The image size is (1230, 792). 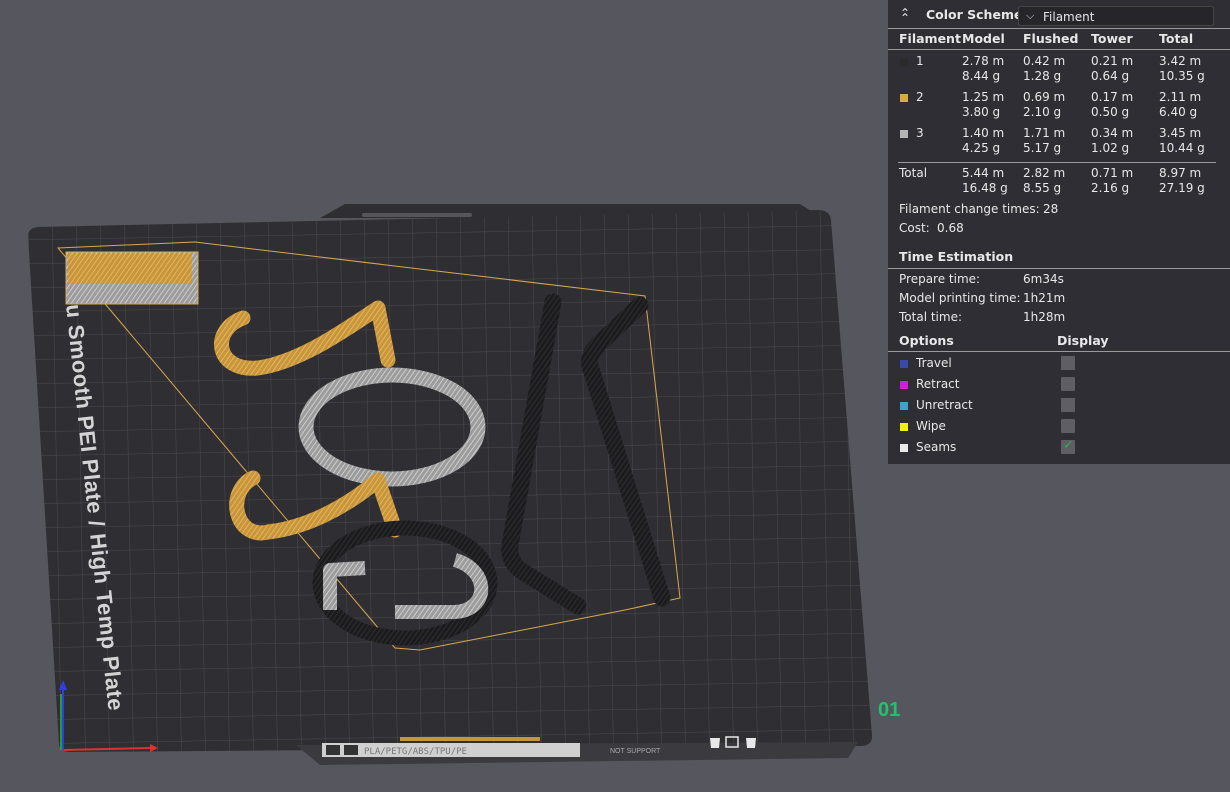 What do you see at coordinates (1112, 133) in the screenshot?
I see `tower-length: 0.34 m` at bounding box center [1112, 133].